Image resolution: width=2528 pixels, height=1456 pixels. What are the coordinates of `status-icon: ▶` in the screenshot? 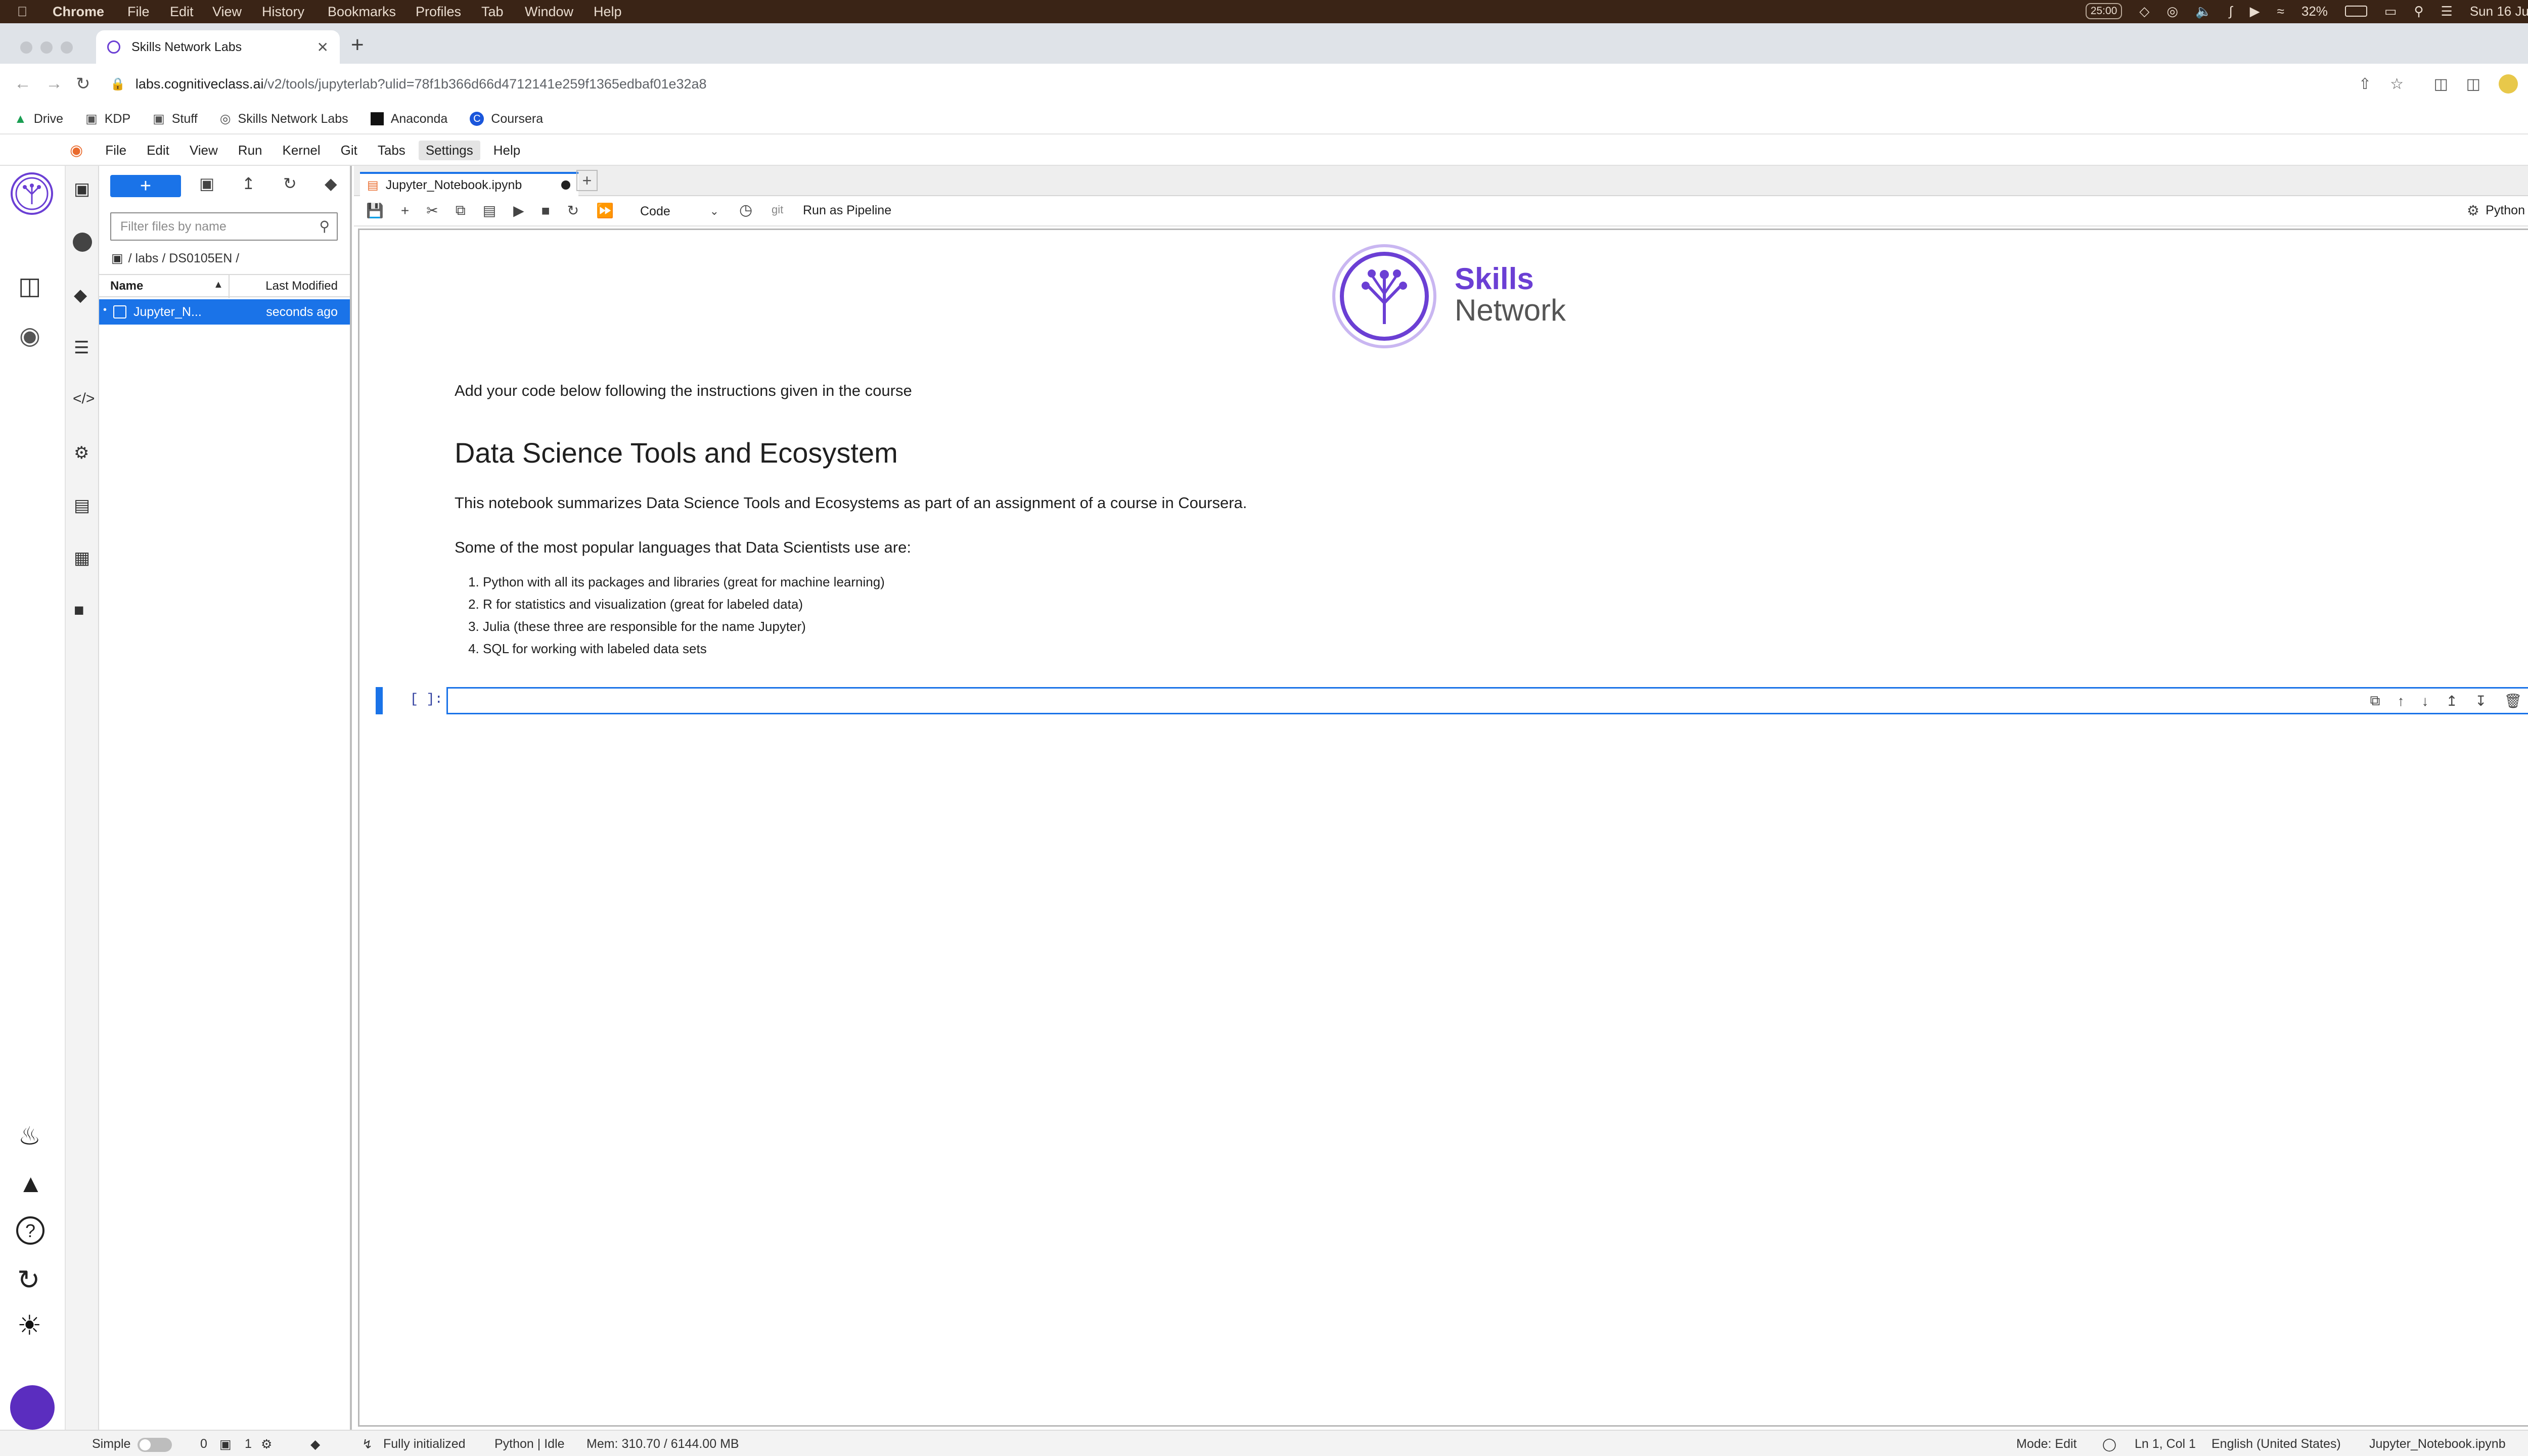 It's located at (2255, 11).